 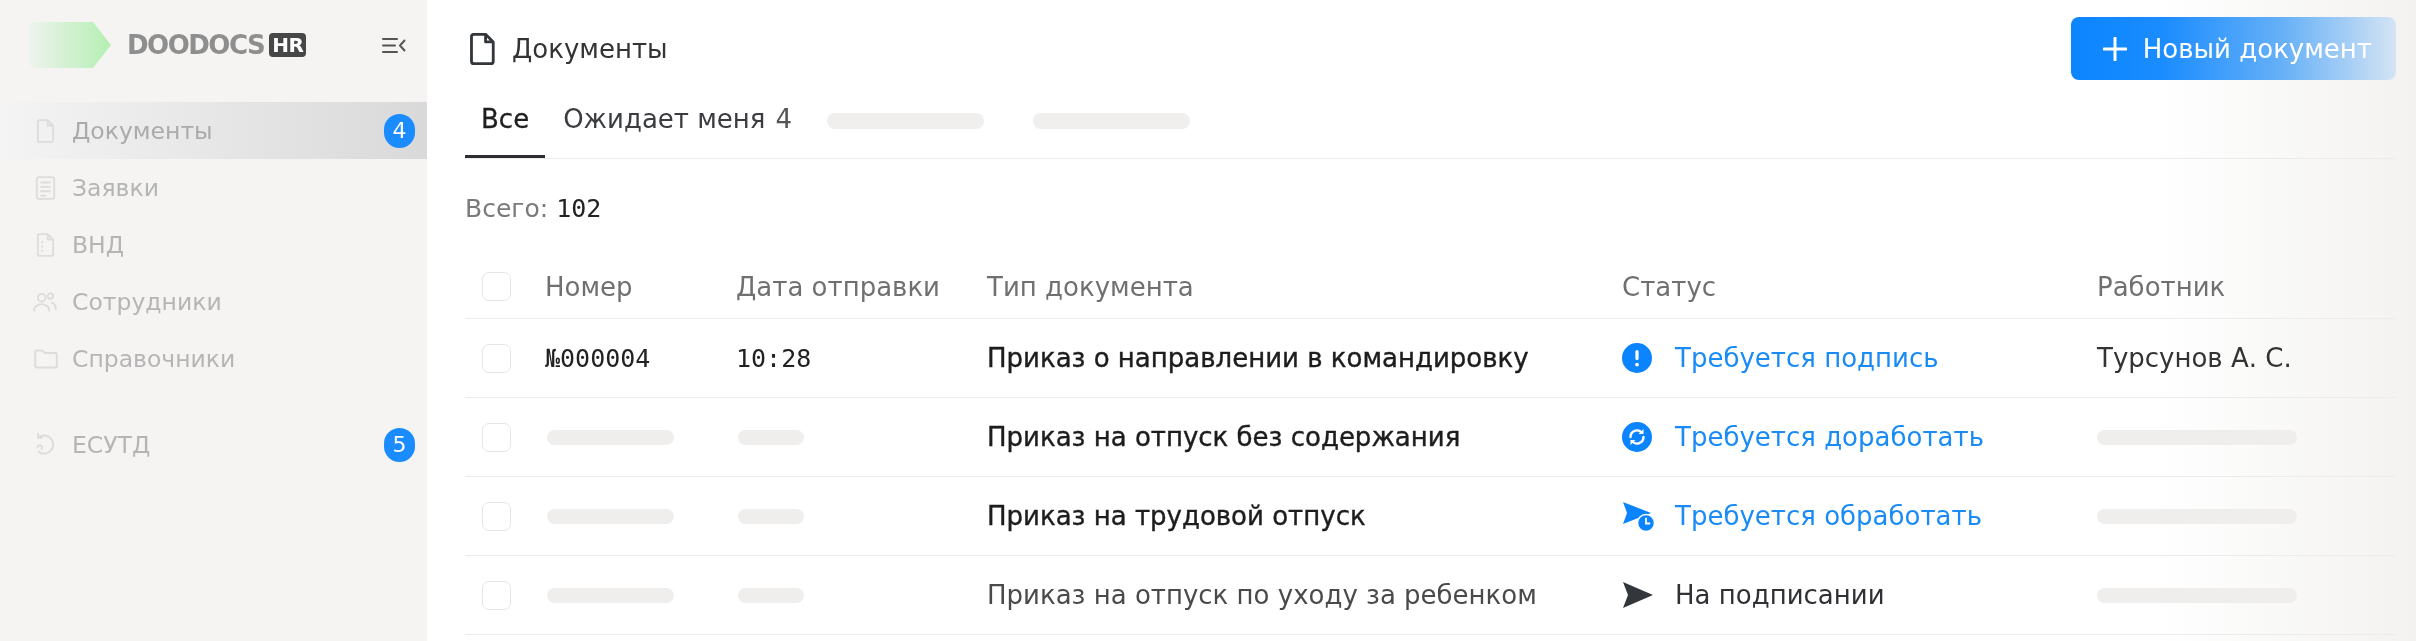 What do you see at coordinates (678, 120) in the screenshot?
I see `tab: Ожидает меня 4` at bounding box center [678, 120].